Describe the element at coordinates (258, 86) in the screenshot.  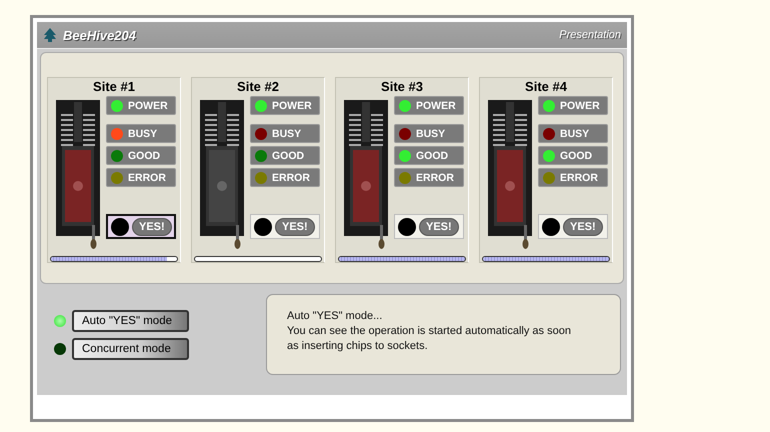
I see `site-title: Site #2` at that location.